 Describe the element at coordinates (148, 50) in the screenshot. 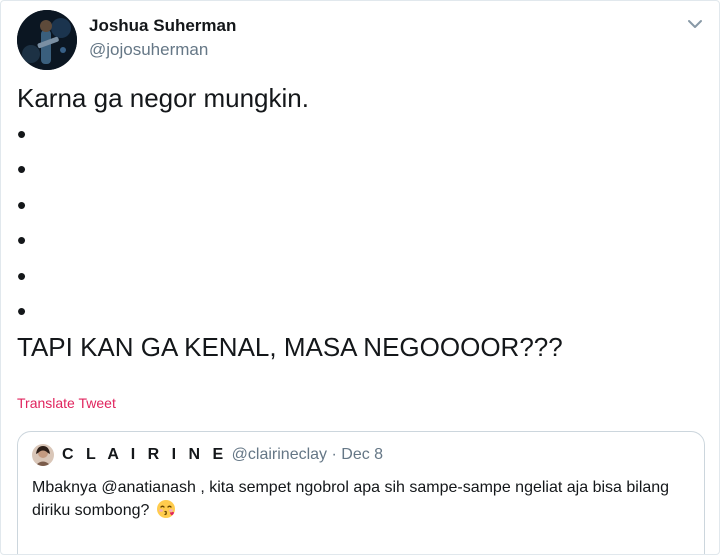

I see `author-handle: @jojosuherman` at that location.